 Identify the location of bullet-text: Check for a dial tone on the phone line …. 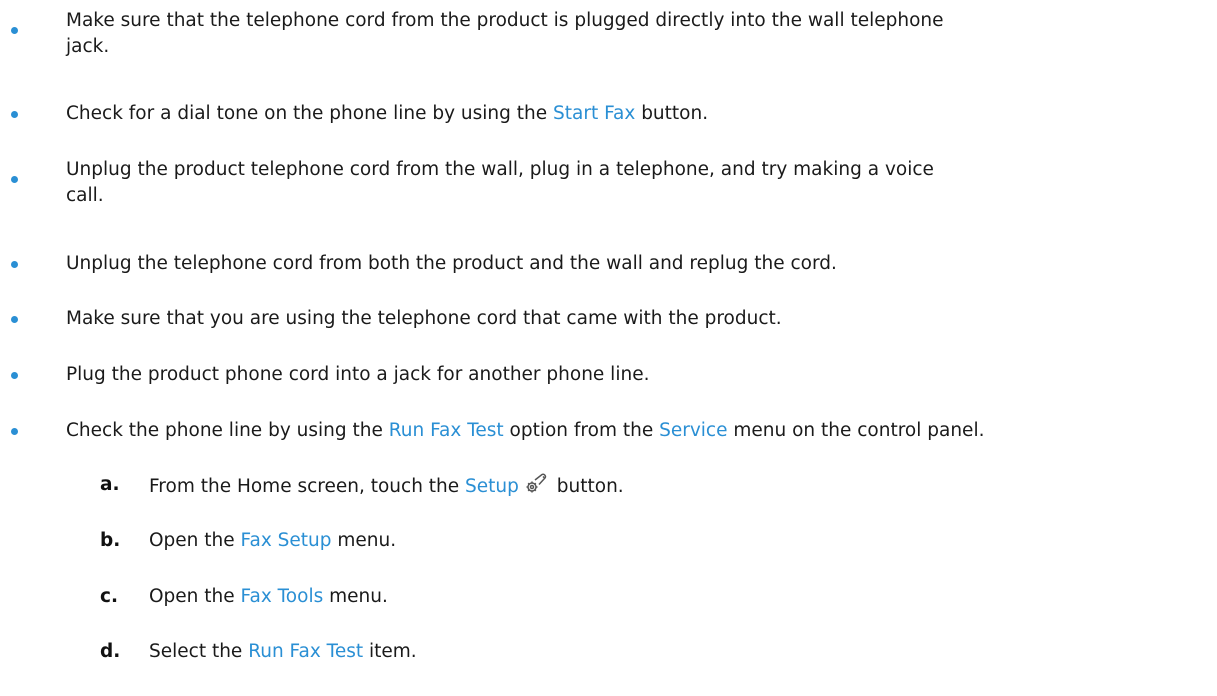
(387, 113).